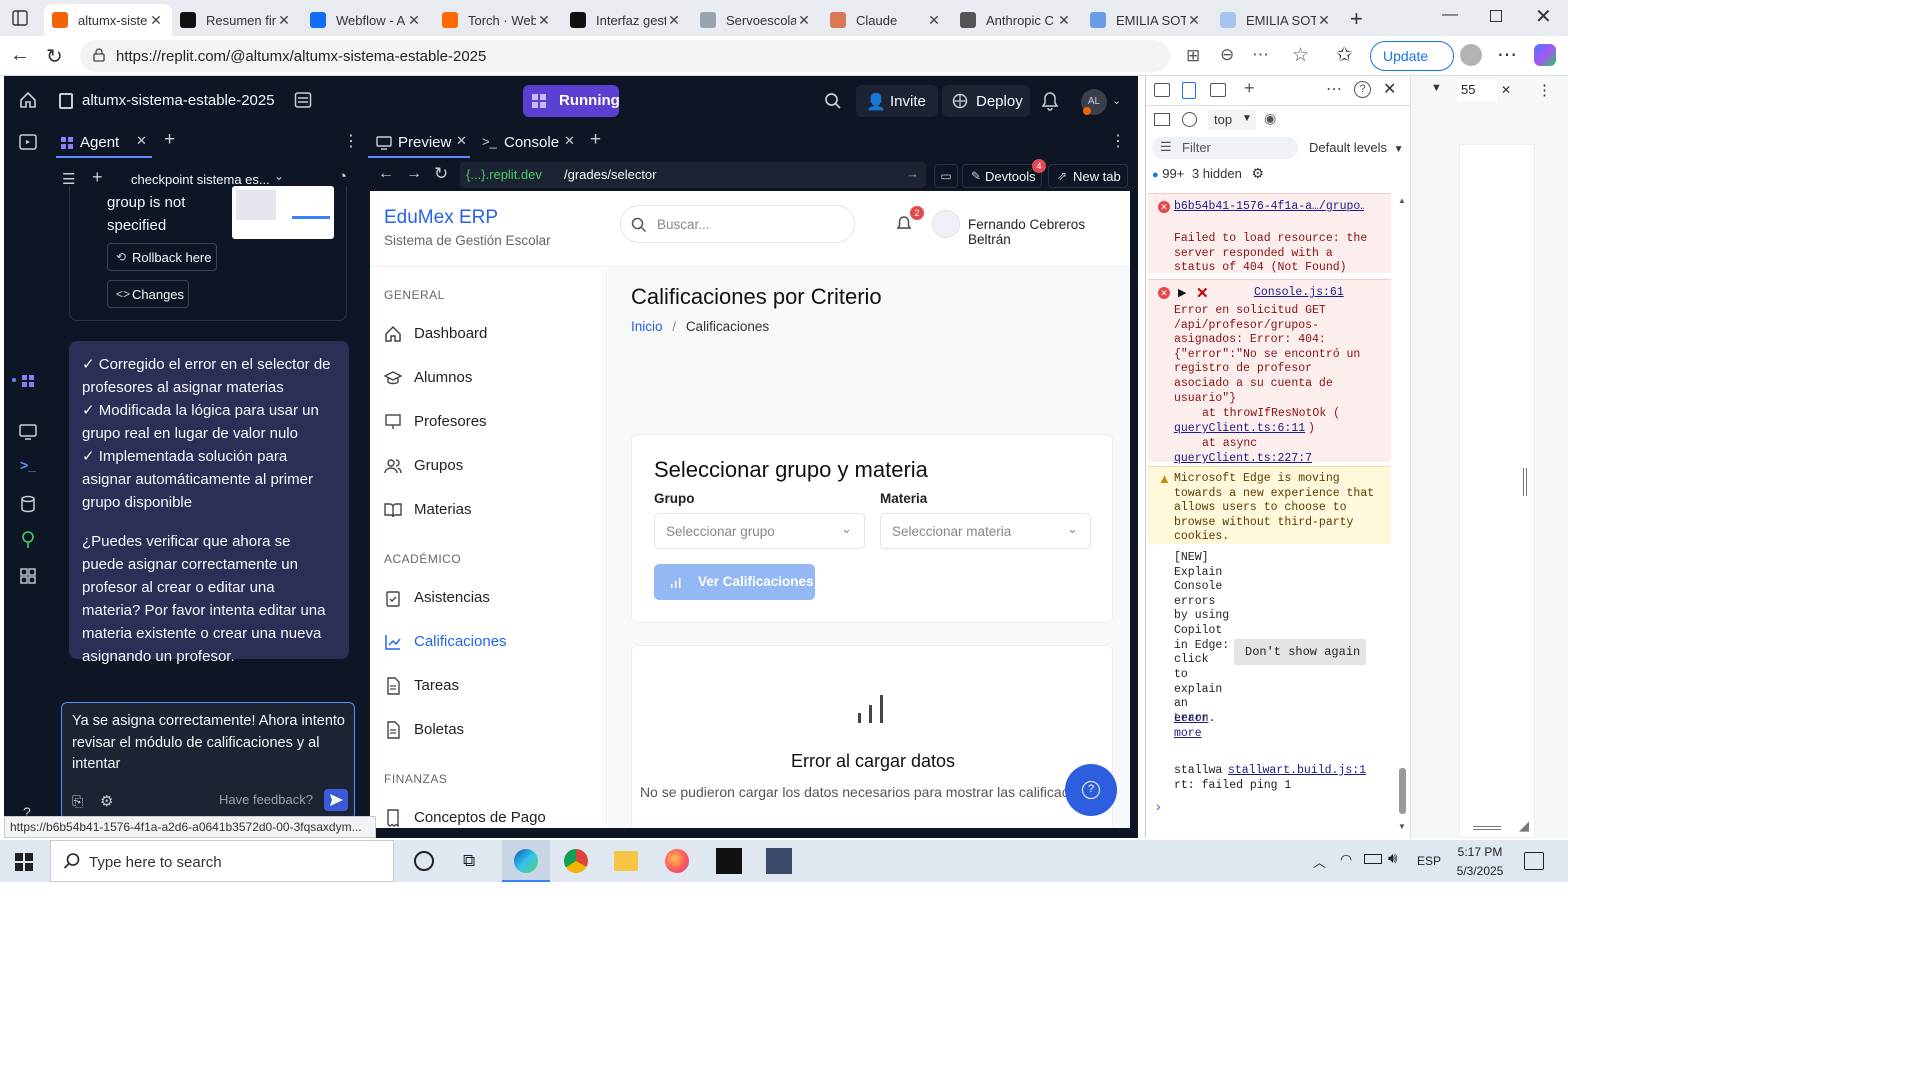 The image size is (1920, 1080). I want to click on zoom-close-icon: ✕, so click(1506, 90).